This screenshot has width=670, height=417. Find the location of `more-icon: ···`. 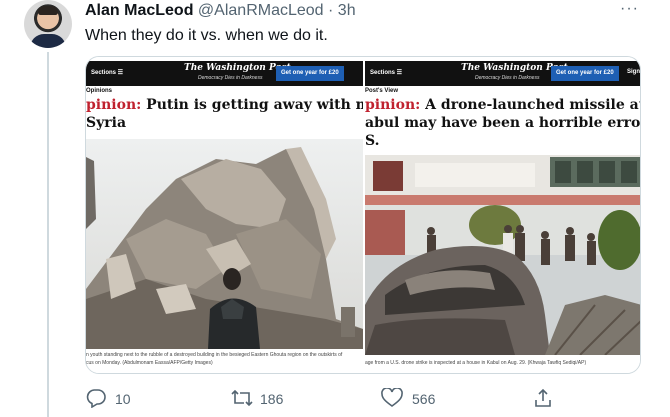

more-icon: ··· is located at coordinates (629, 9).